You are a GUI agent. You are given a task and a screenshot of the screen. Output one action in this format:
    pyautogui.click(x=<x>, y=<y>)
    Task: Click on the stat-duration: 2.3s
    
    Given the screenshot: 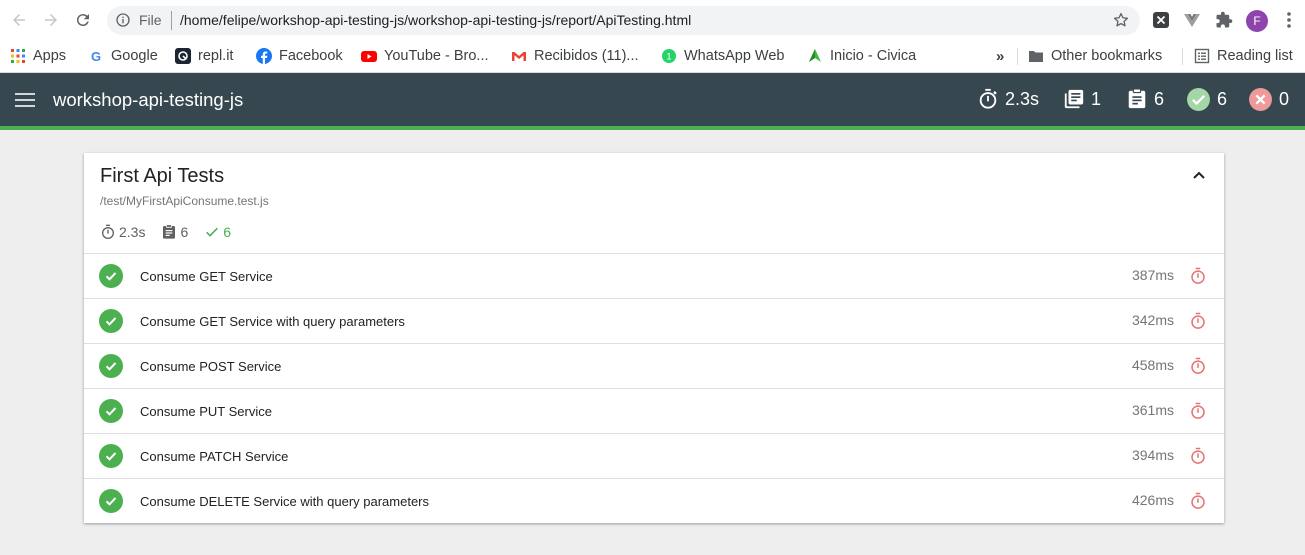 What is the action you would take?
    pyautogui.click(x=1008, y=99)
    